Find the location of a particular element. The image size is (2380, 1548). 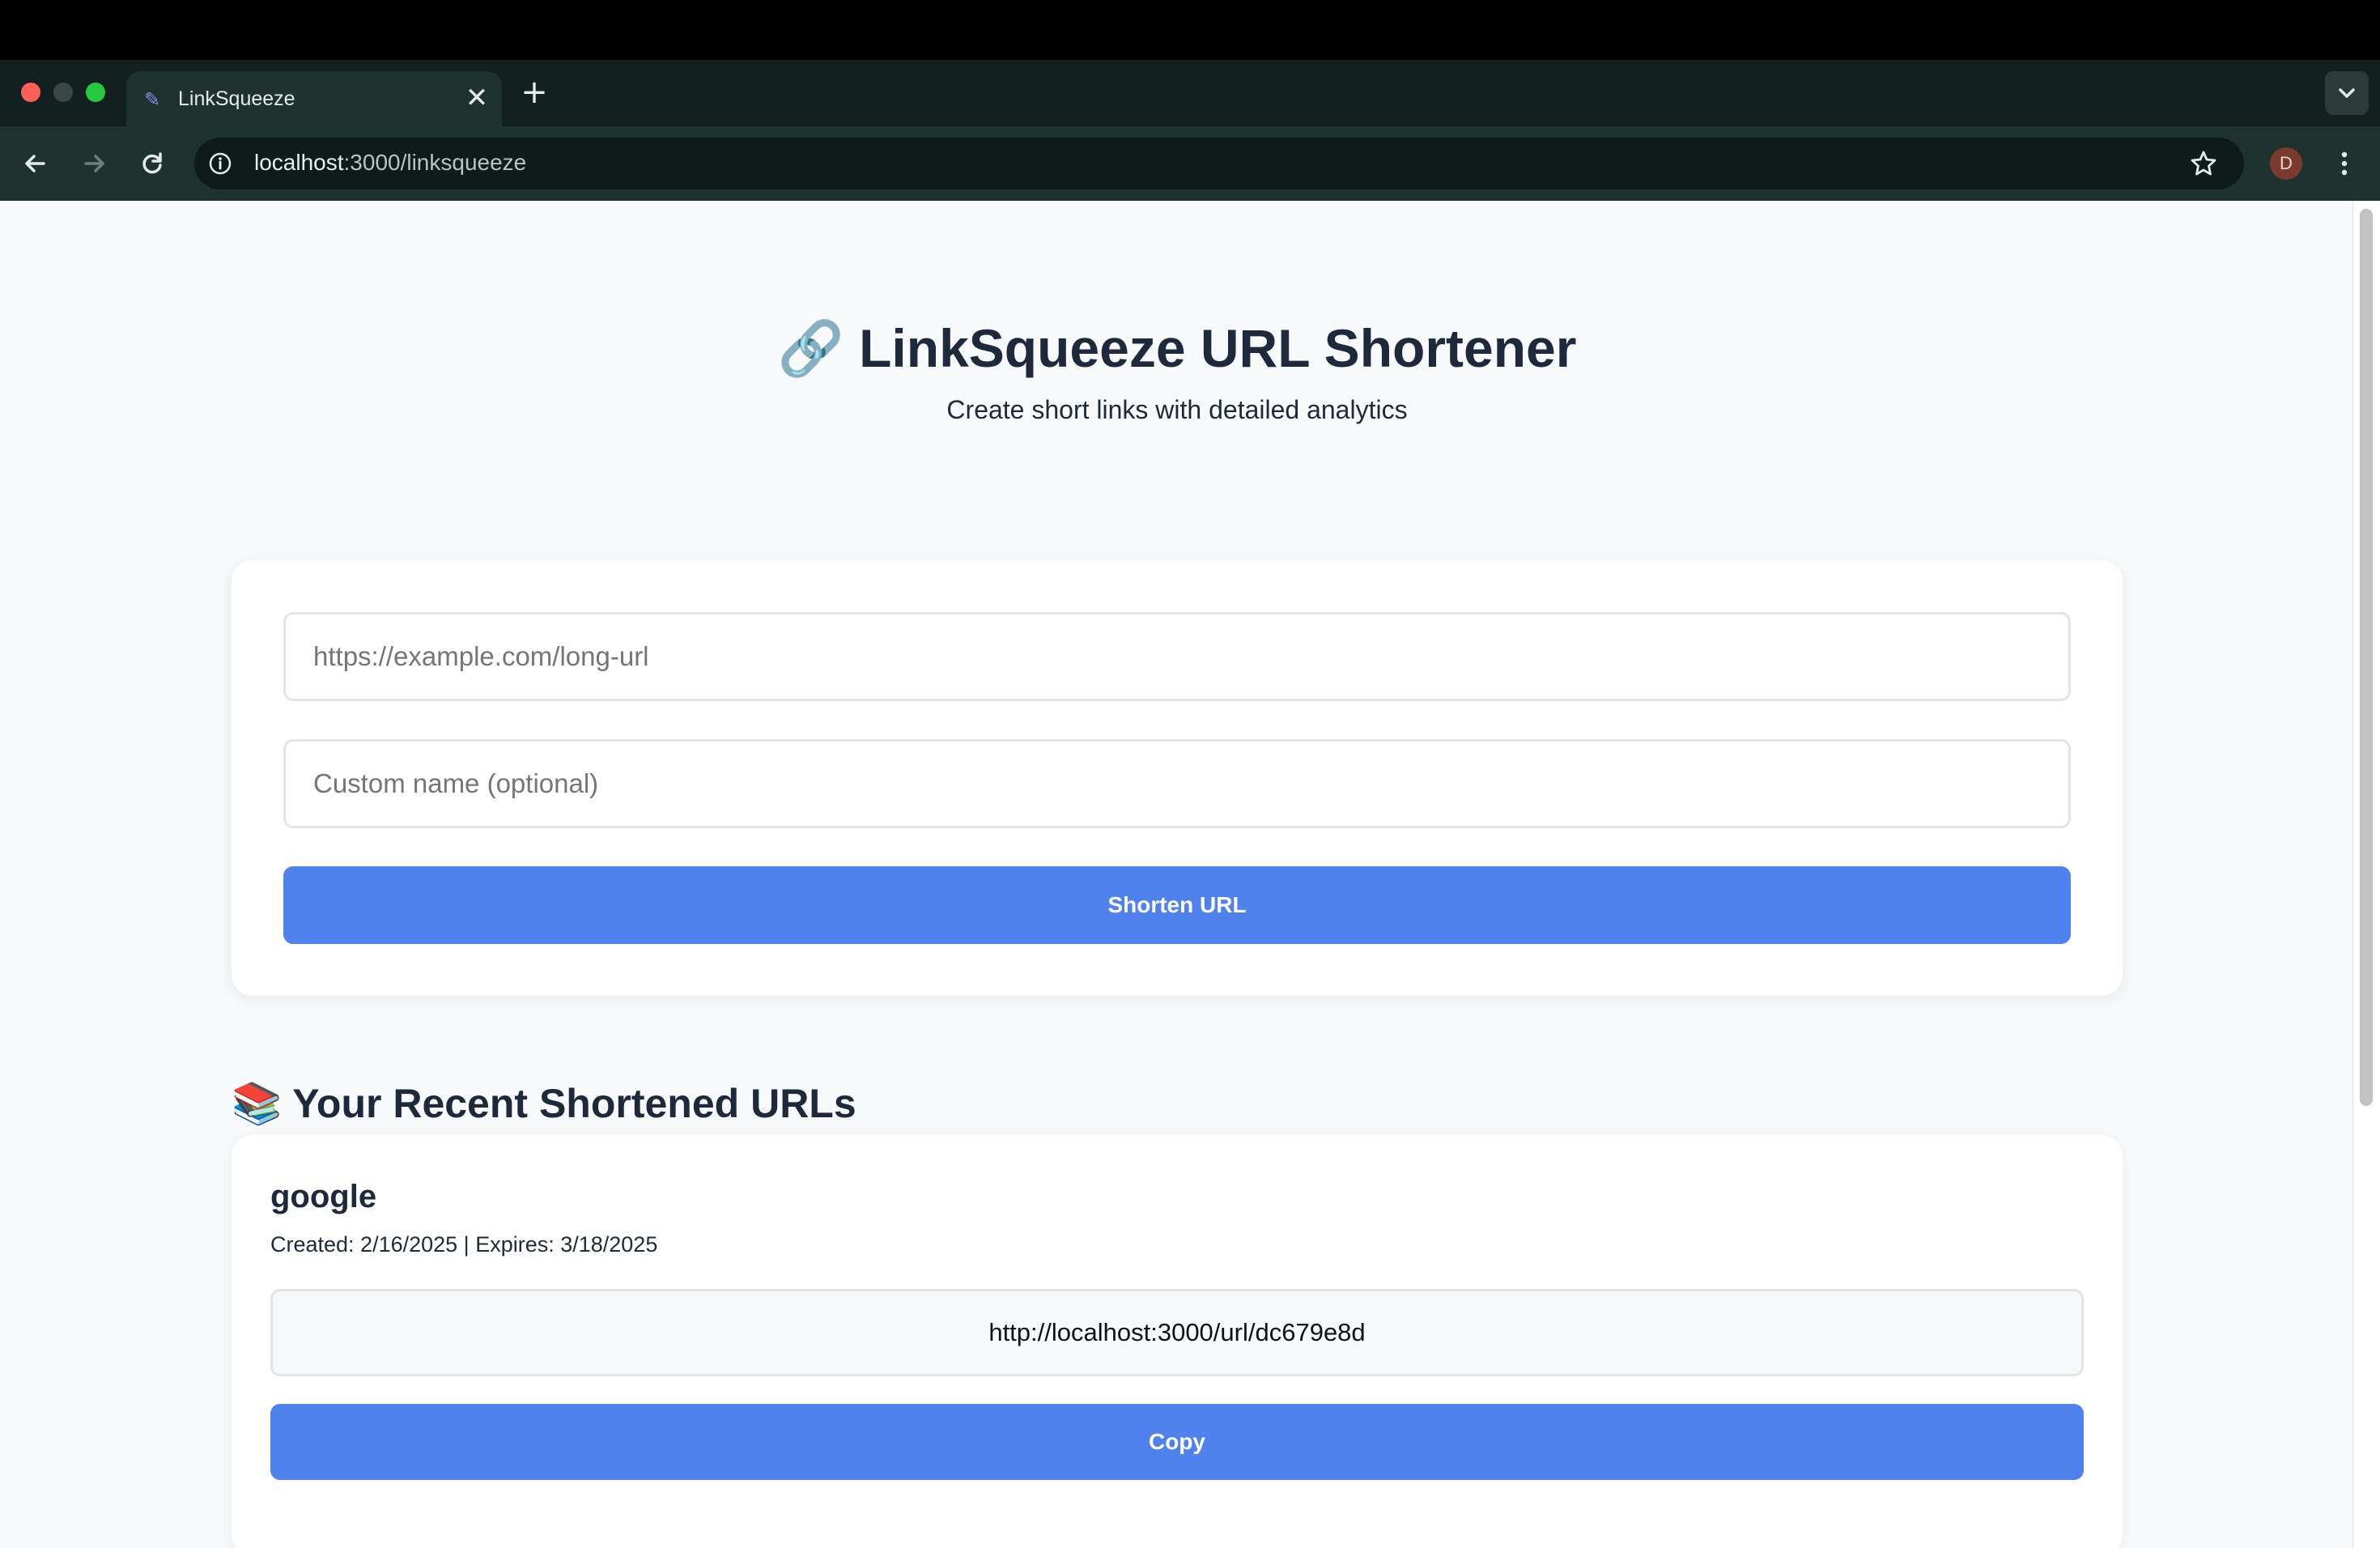

star-icon is located at coordinates (2203, 164).